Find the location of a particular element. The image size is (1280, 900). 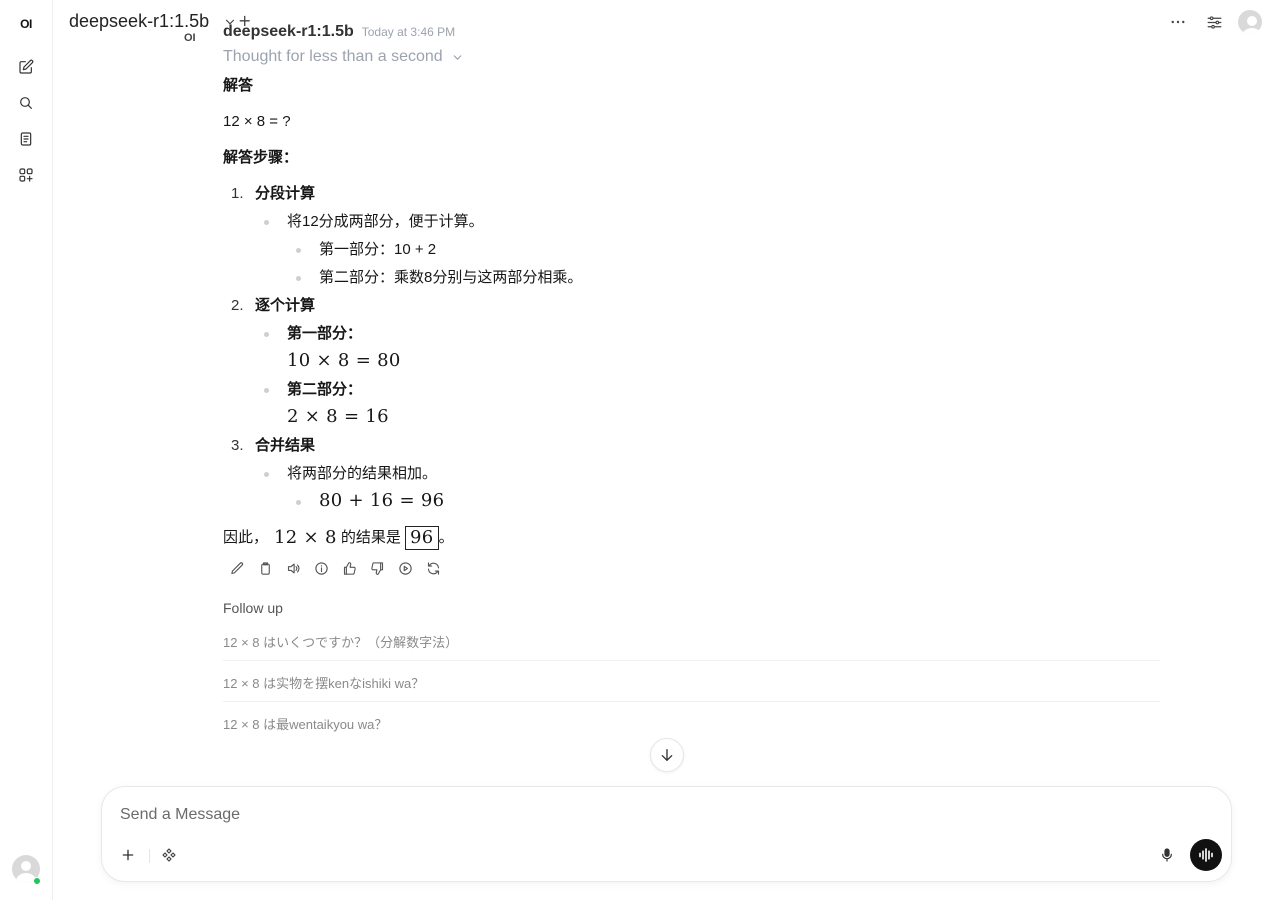

step-1-sub-2: 第二部分：乘数8分别与这两部分相乘。 is located at coordinates (451, 277).